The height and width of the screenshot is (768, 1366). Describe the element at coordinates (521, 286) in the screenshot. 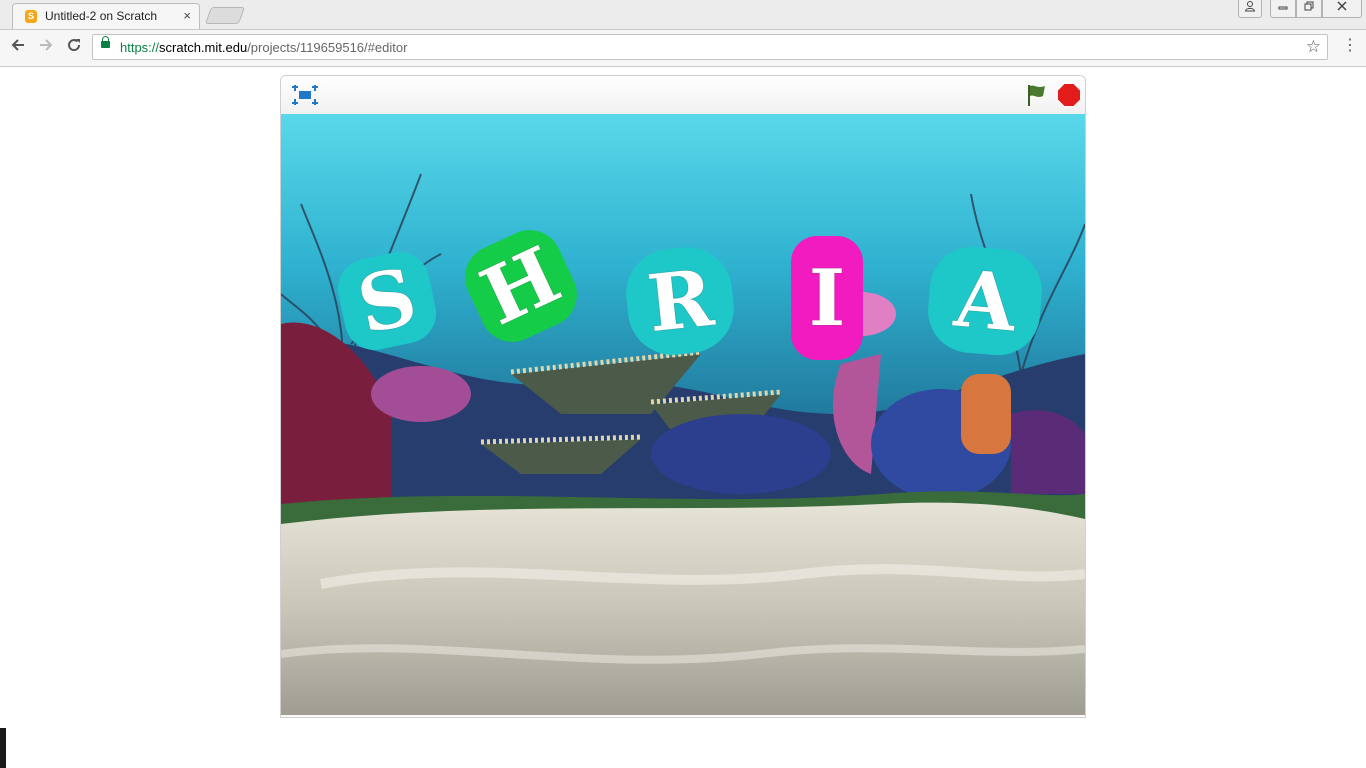

I see `sprite-letter-h: H` at that location.